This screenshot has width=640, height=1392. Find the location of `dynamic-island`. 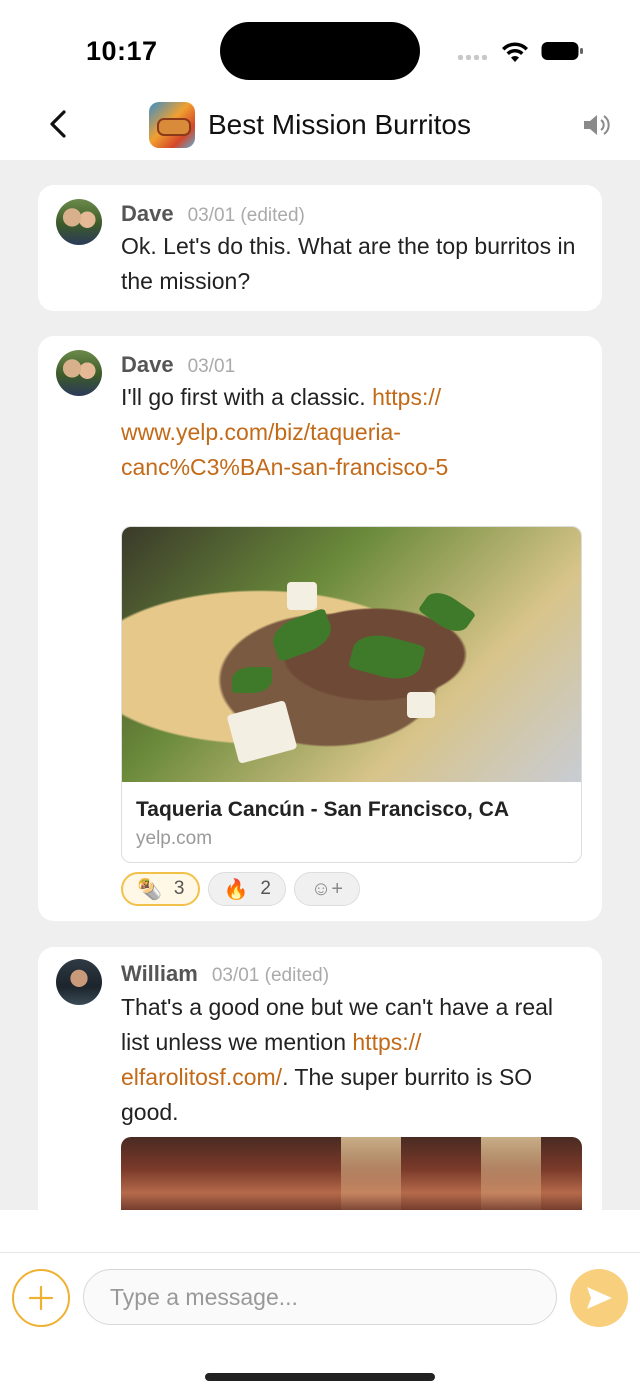

dynamic-island is located at coordinates (320, 51).